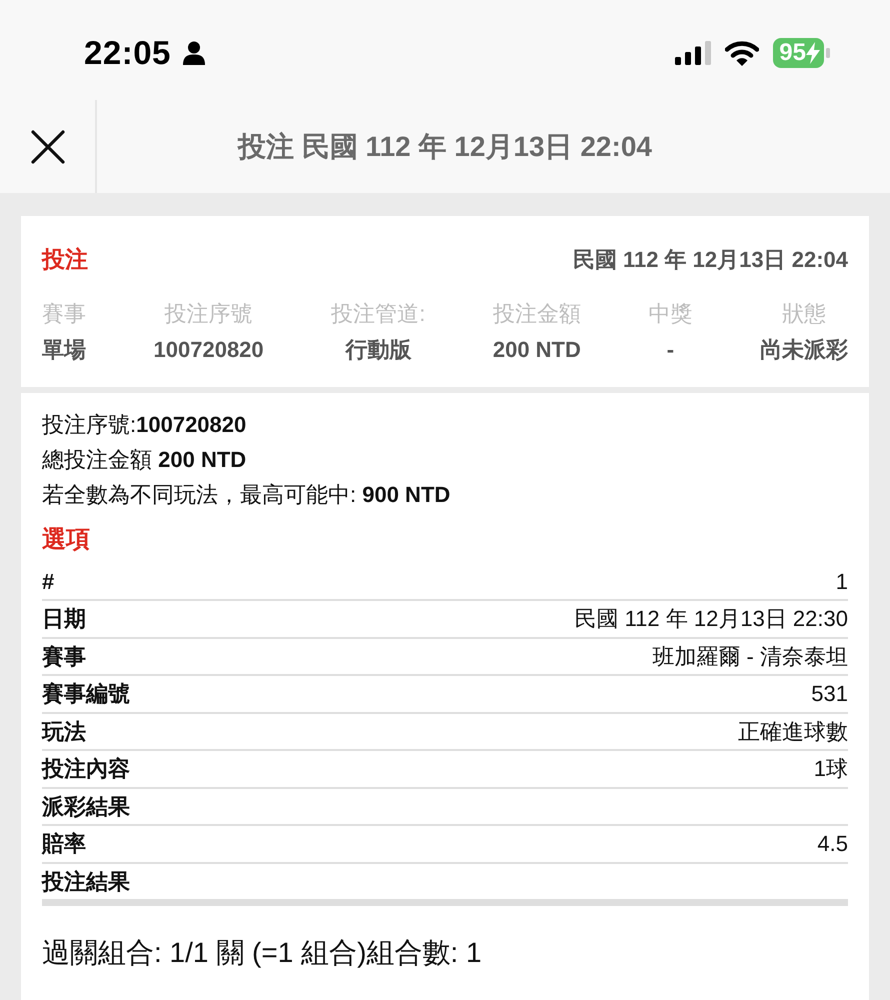 The image size is (890, 1000). Describe the element at coordinates (48, 582) in the screenshot. I see `row-label: #` at that location.